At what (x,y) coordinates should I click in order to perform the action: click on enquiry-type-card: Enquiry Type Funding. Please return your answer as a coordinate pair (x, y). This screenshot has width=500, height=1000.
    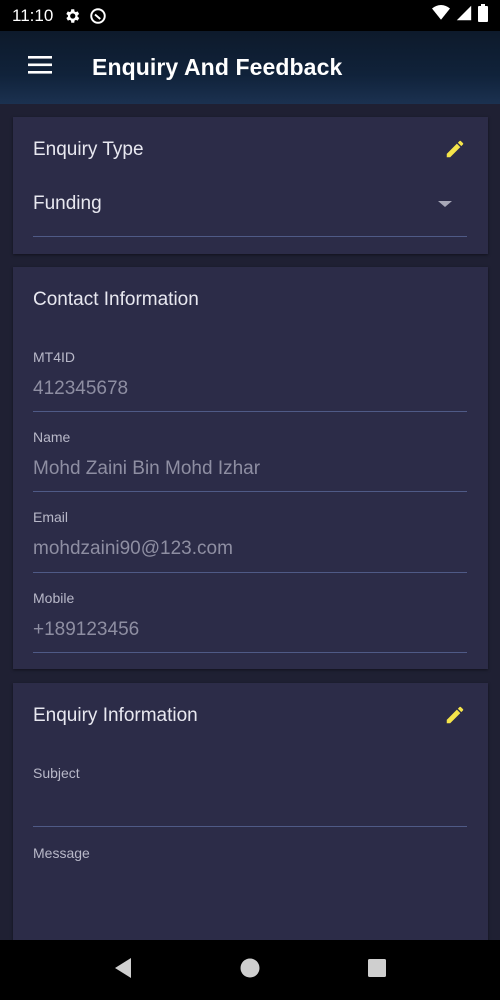
    Looking at the image, I should click on (250, 185).